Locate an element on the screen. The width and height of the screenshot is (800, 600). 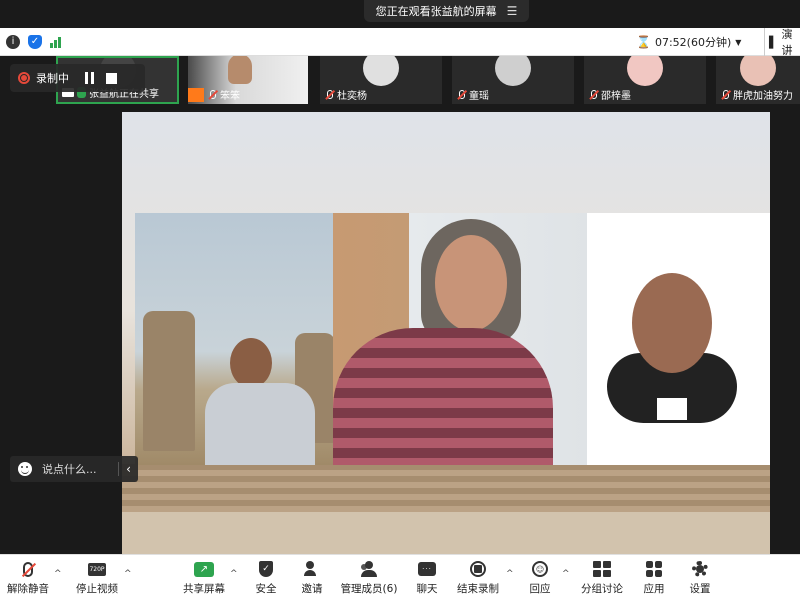
speaker-view-button: ▌ 演讲 is located at coordinates (782, 42).